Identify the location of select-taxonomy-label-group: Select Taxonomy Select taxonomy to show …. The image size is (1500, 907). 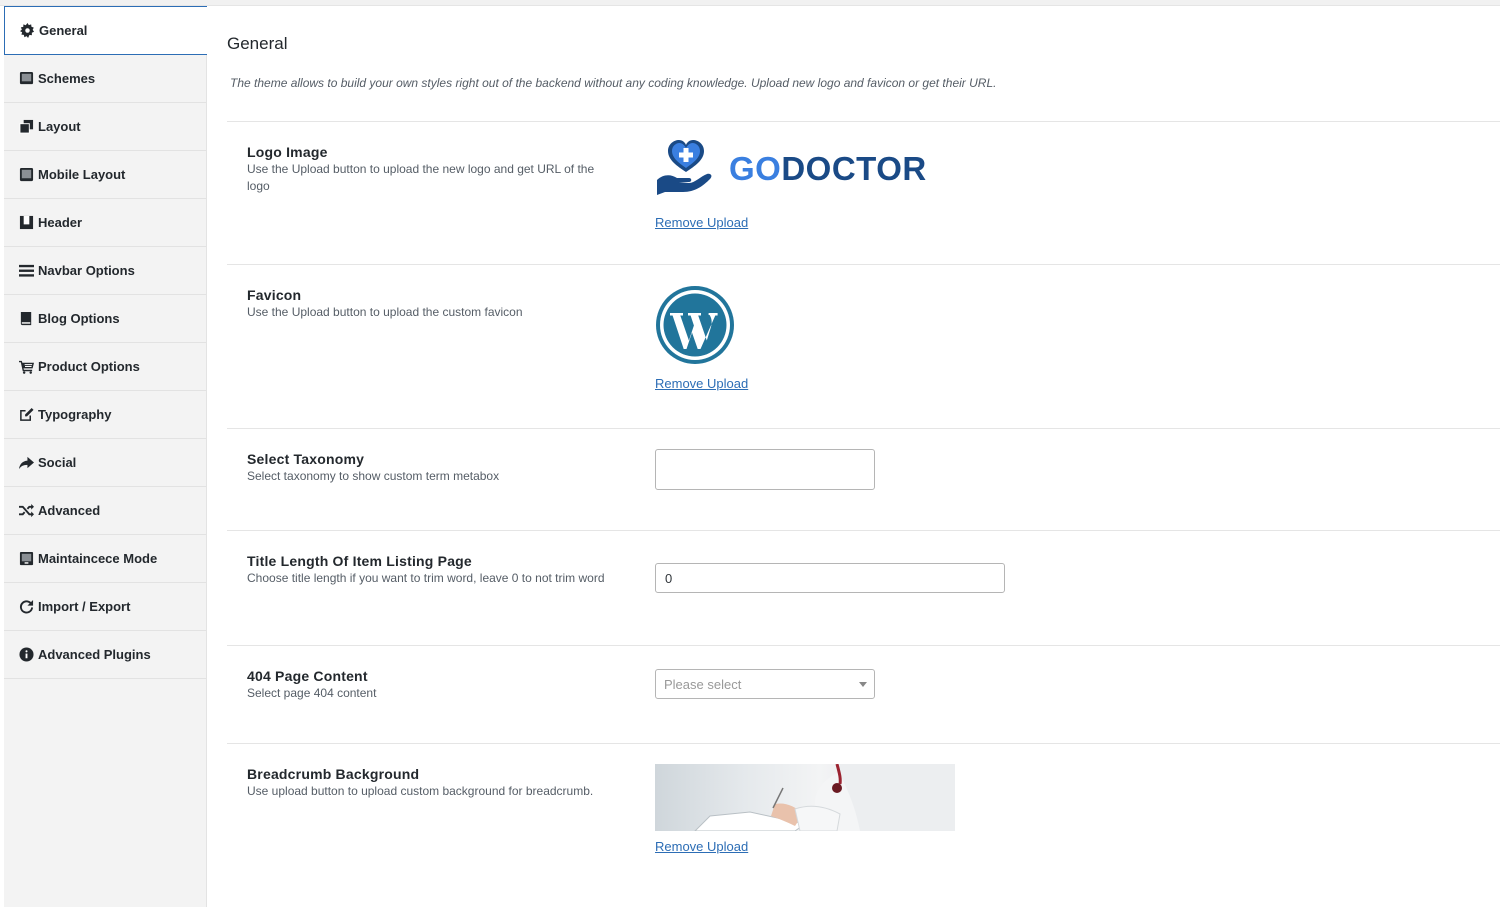
(432, 468).